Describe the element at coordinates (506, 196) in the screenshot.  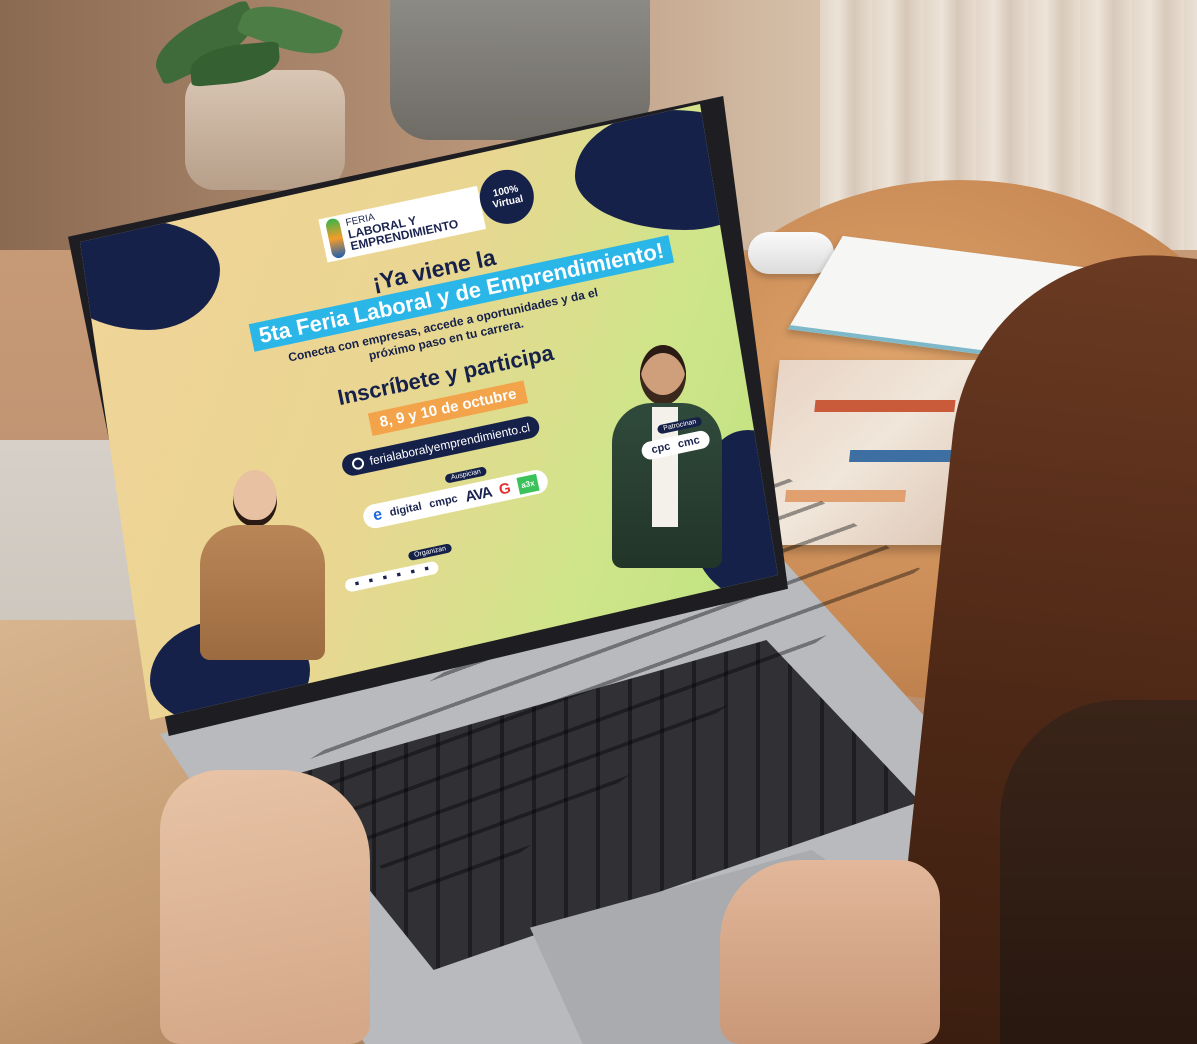
I see `virtual-badge: 100% Virtual` at that location.